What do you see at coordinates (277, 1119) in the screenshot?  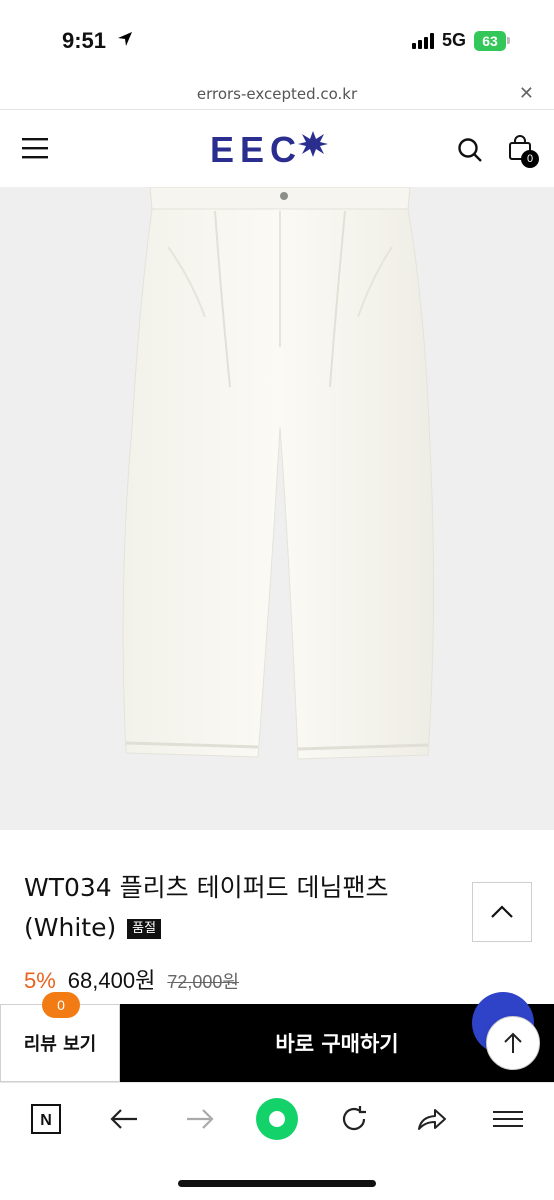 I see `naver-green-dot-icon` at bounding box center [277, 1119].